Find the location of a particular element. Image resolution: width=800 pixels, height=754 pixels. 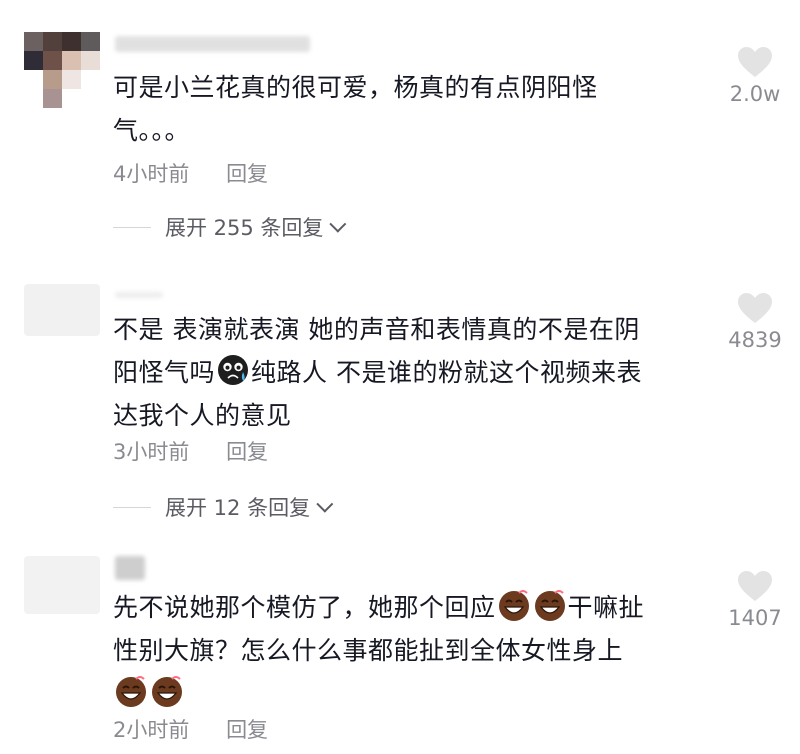

comment-meta: 4小时前 回复 is located at coordinates (190, 173).